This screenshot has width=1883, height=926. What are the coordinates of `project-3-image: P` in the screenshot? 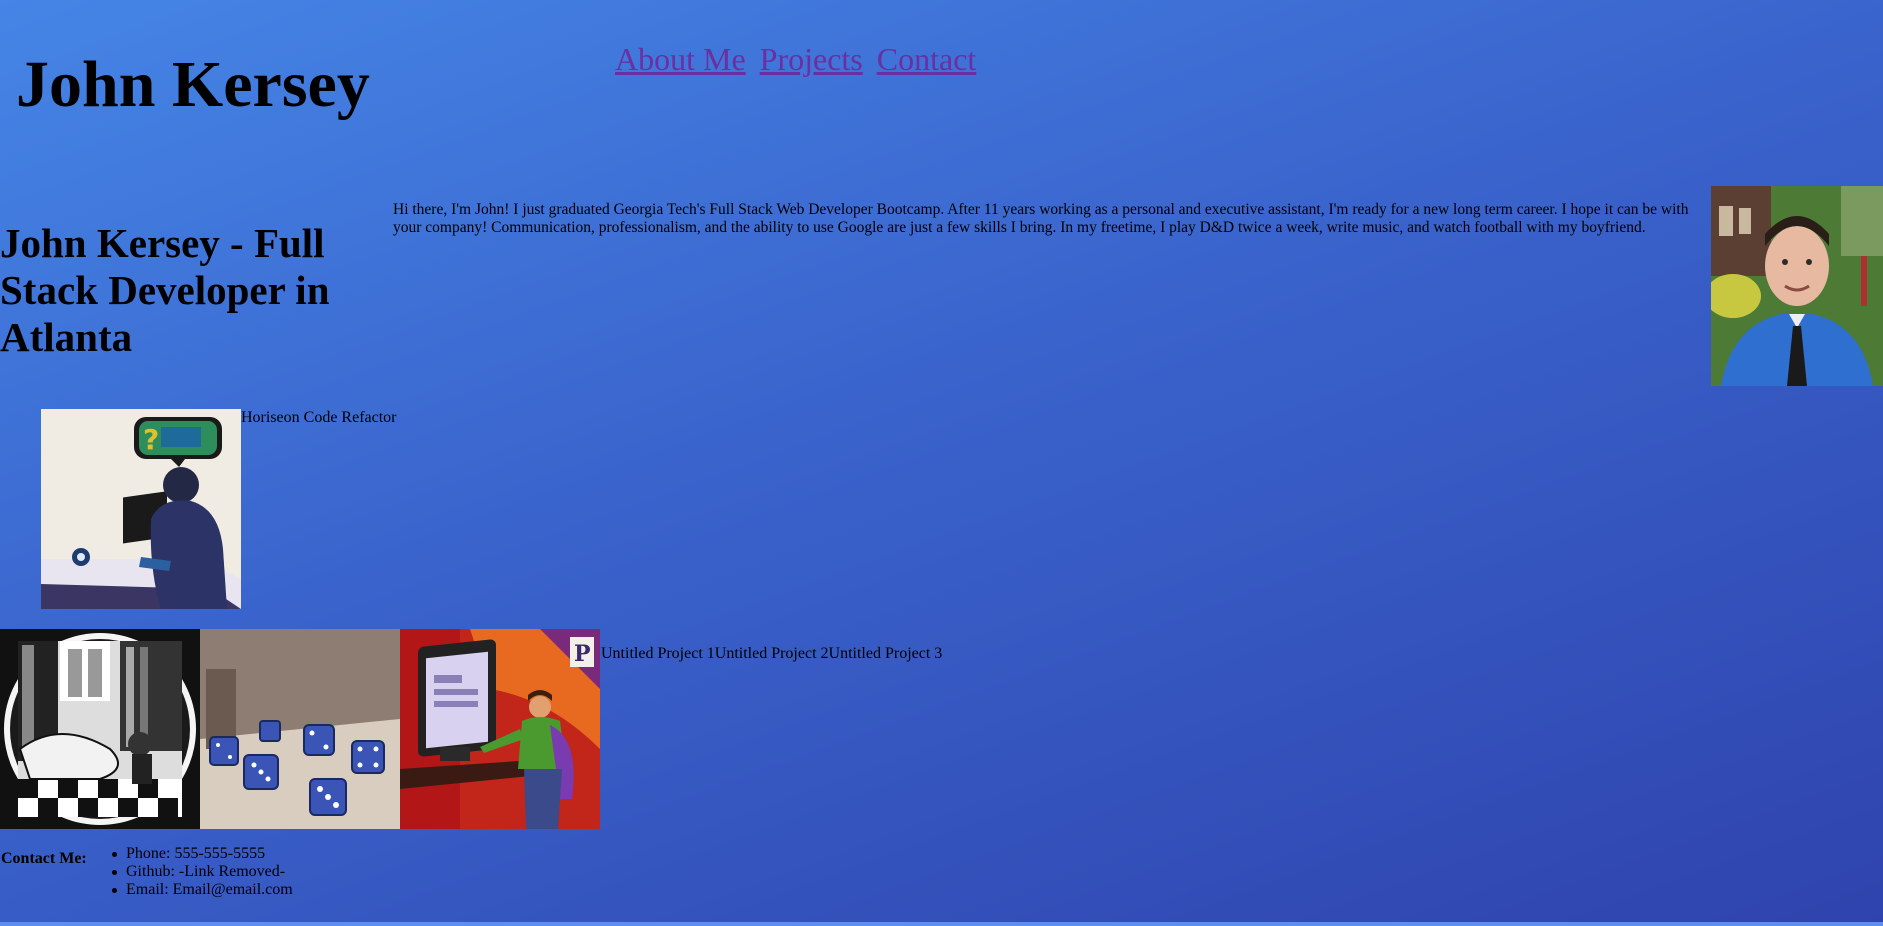 It's located at (500, 729).